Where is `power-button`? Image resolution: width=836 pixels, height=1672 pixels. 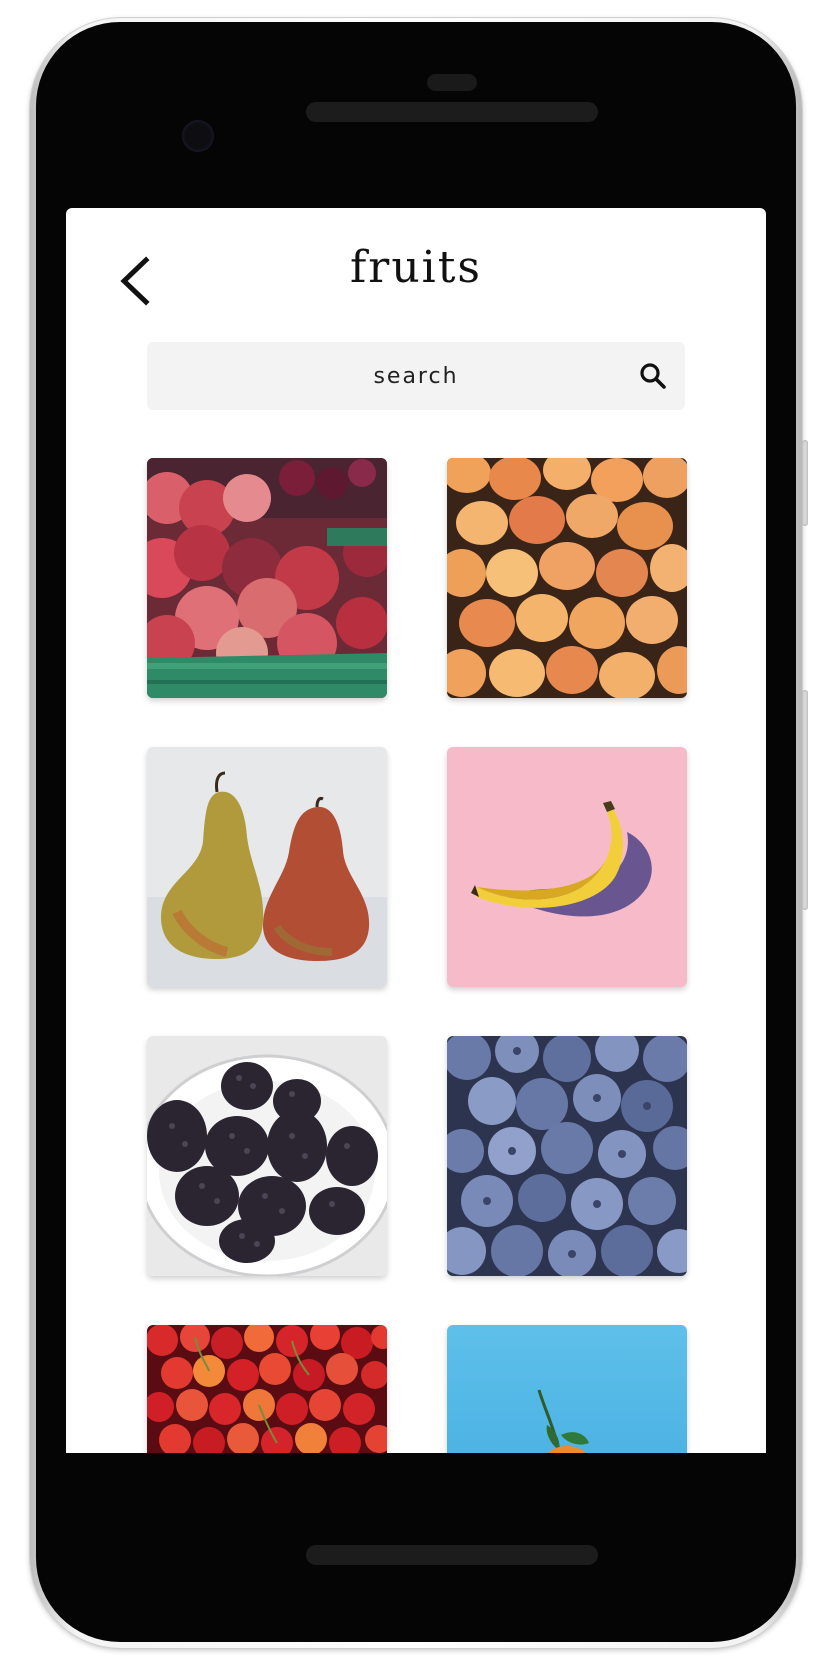
power-button is located at coordinates (805, 483).